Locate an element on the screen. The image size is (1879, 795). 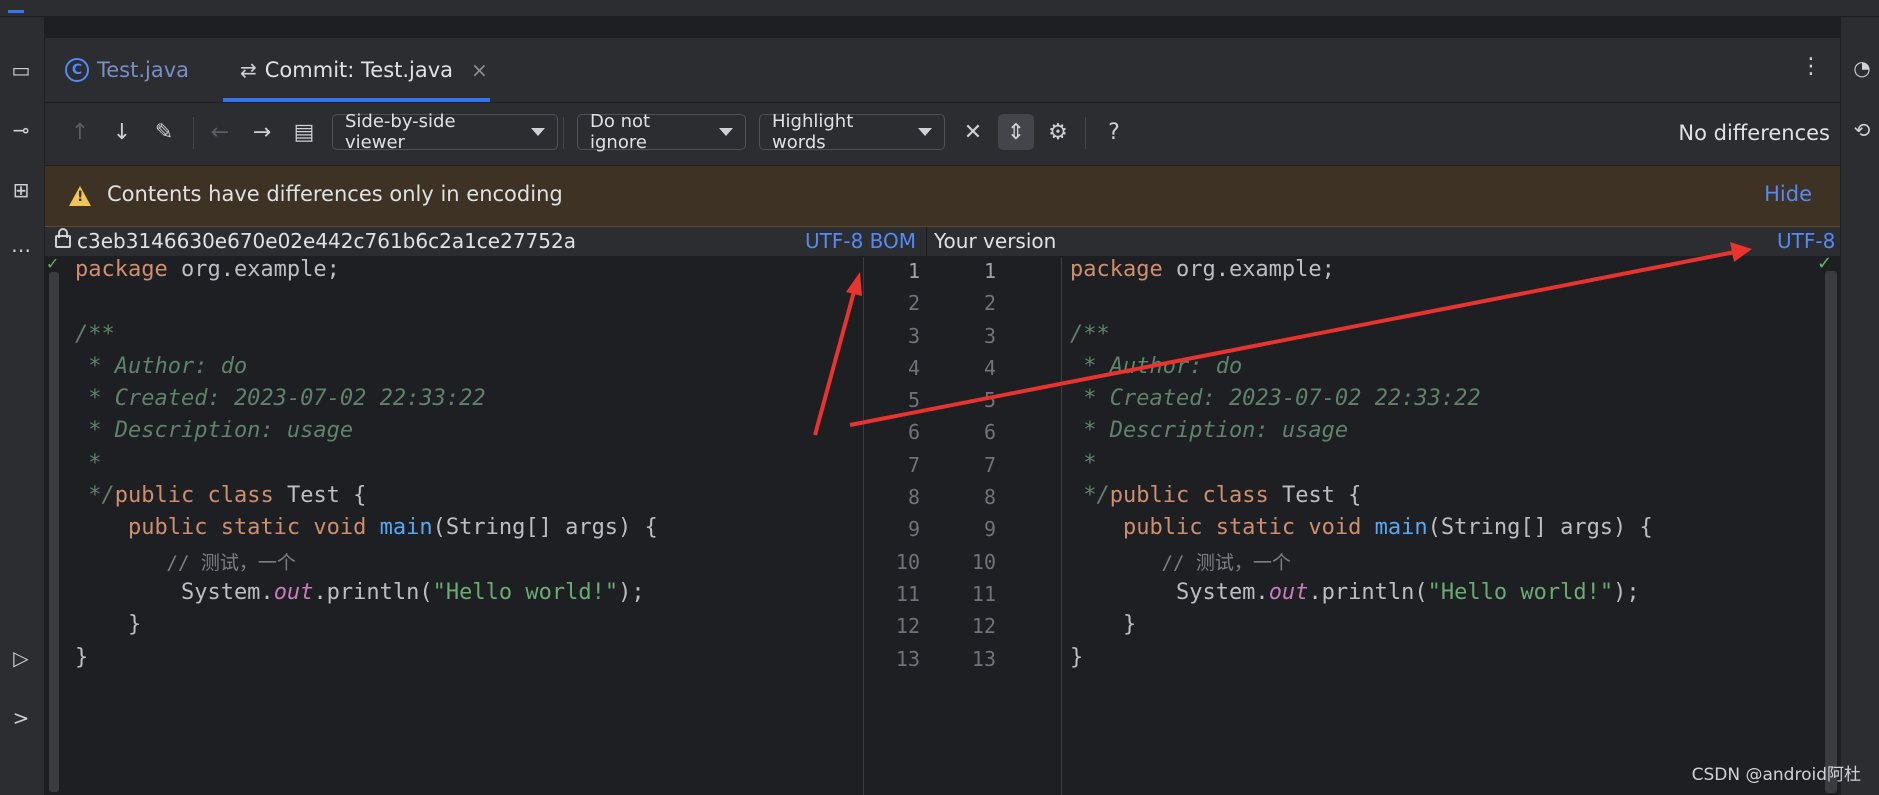
highlight-mode-dropdown: Highlight words is located at coordinates (852, 132).